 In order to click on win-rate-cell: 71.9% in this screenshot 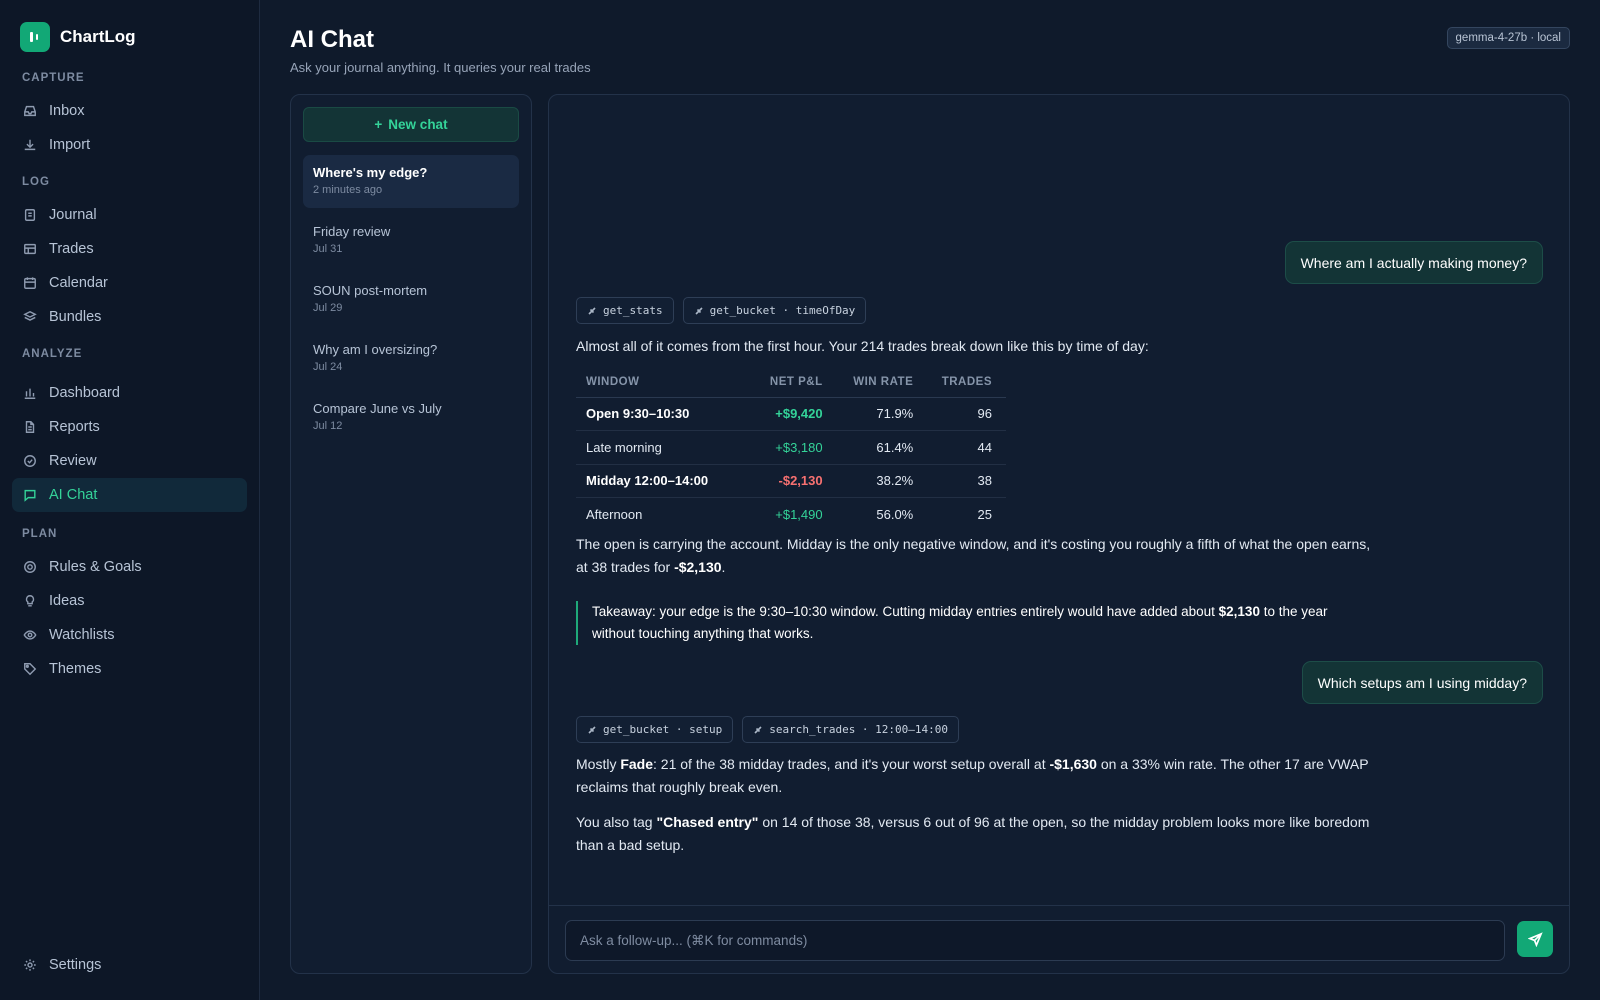, I will do `click(882, 414)`.